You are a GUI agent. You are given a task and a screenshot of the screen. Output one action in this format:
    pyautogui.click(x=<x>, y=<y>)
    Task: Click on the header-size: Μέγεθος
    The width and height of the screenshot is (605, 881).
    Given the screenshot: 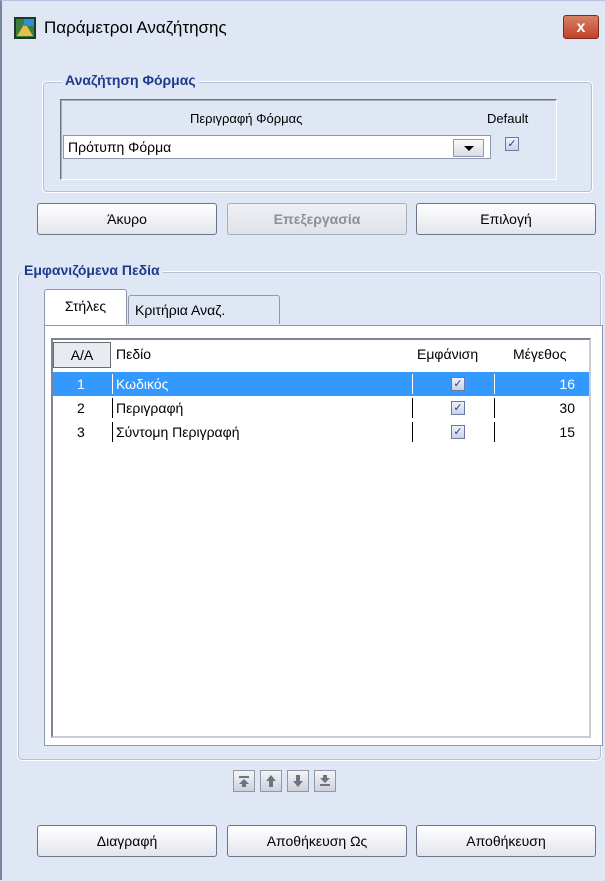 What is the action you would take?
    pyautogui.click(x=539, y=354)
    